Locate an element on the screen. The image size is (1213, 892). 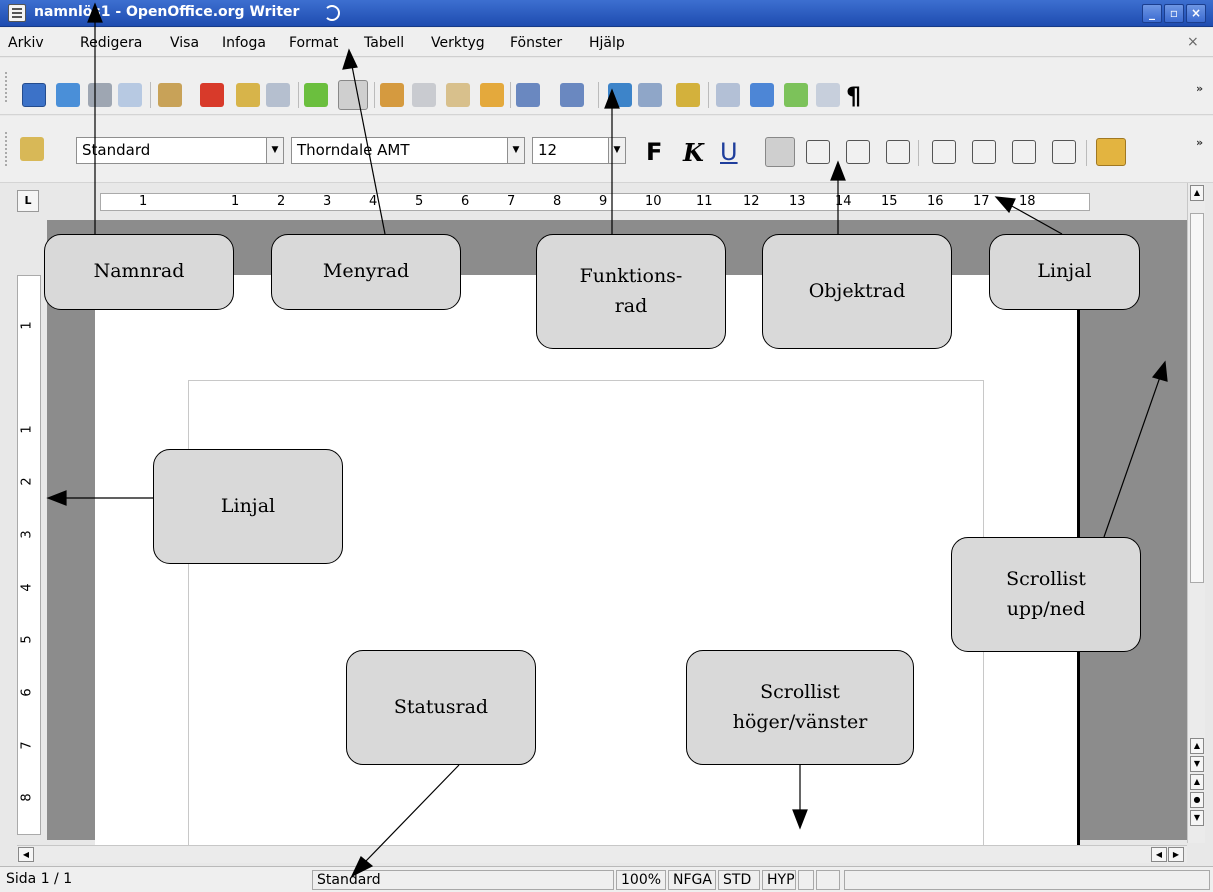
scroll-down-icon: ▼ is located at coordinates (1197, 764).